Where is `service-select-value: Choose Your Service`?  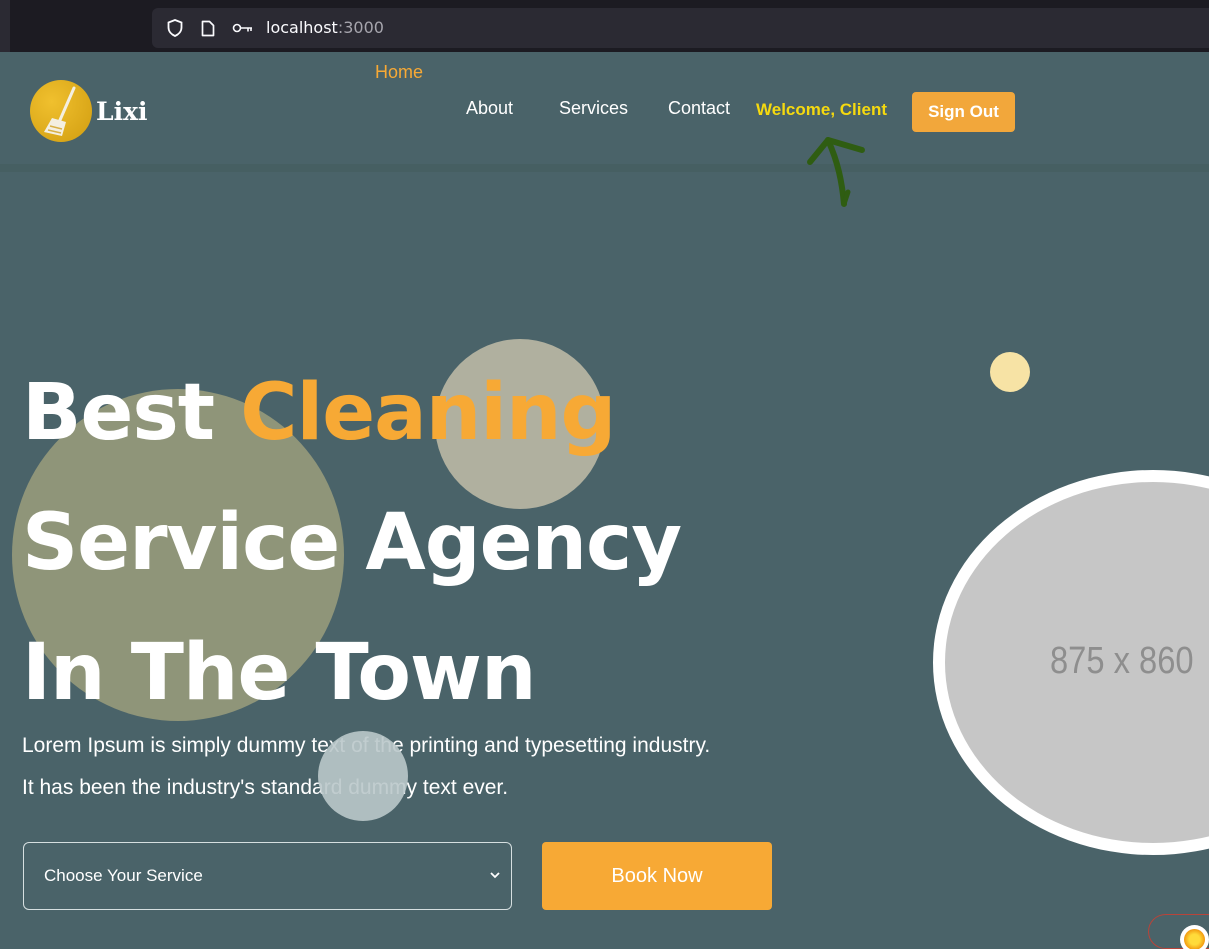
service-select-value: Choose Your Service is located at coordinates (123, 875).